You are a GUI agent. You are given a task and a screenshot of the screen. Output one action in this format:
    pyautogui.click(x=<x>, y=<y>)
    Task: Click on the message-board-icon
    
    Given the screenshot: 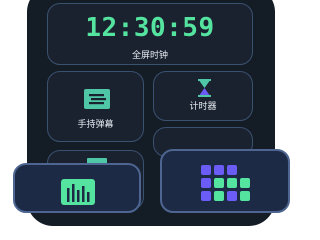 What is the action you would take?
    pyautogui.click(x=97, y=99)
    